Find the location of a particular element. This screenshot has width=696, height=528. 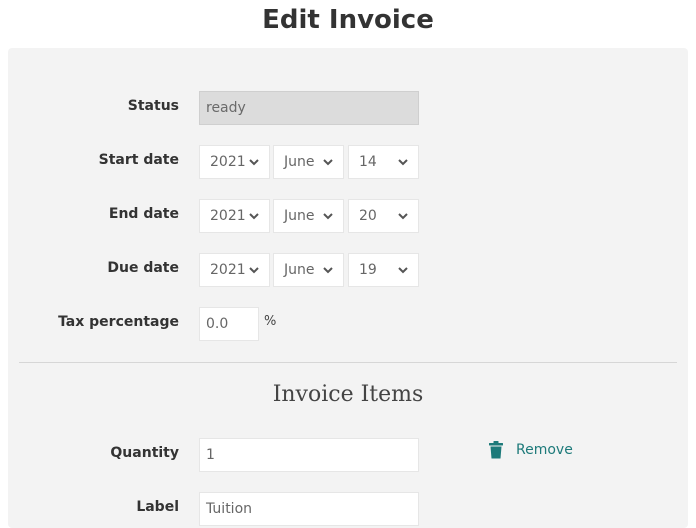

item-label-input: Tuition is located at coordinates (309, 509).